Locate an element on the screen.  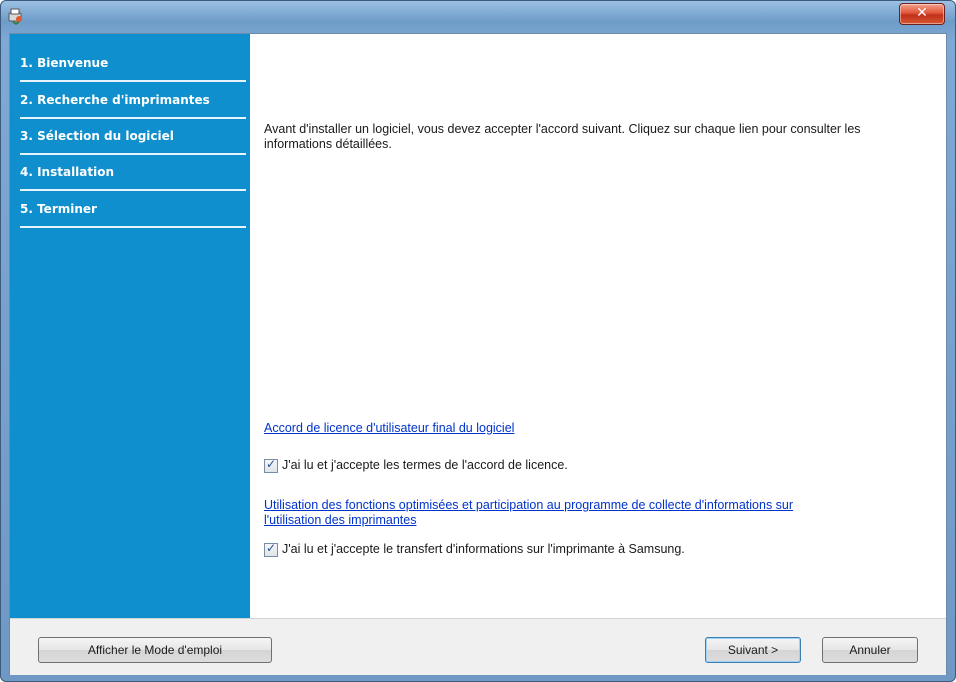
step-label: 3. Sélection du logiciel is located at coordinates (97, 136).